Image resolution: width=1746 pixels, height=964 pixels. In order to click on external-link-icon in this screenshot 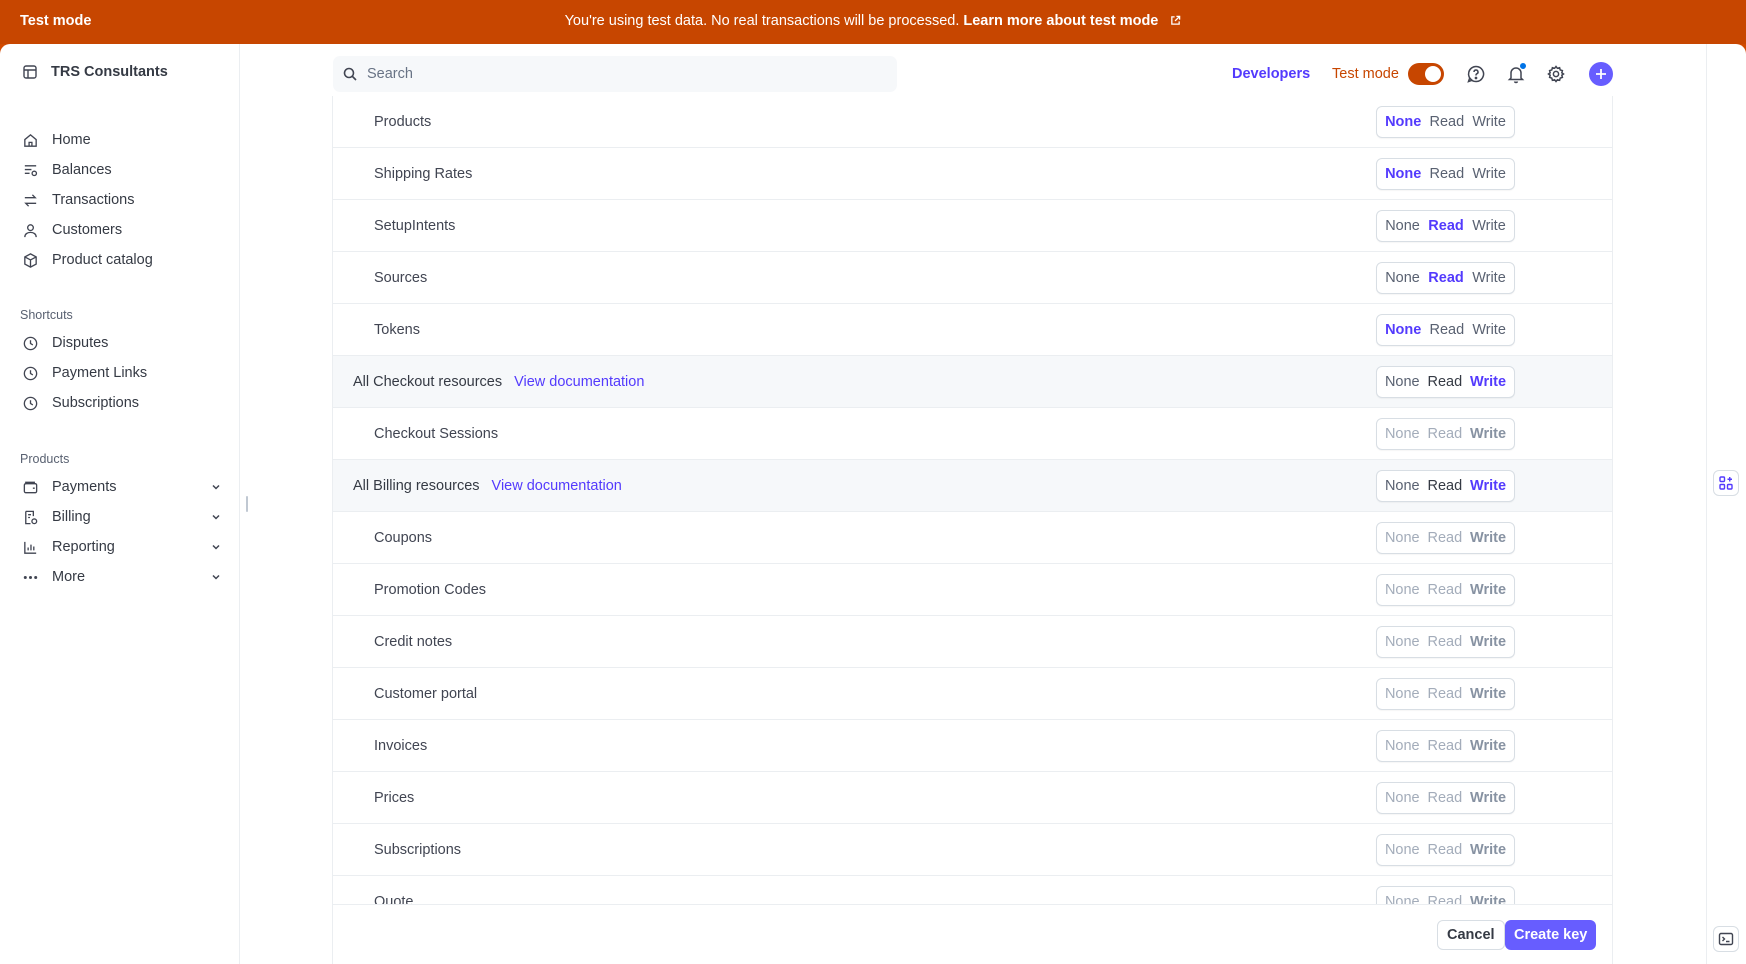, I will do `click(1175, 20)`.